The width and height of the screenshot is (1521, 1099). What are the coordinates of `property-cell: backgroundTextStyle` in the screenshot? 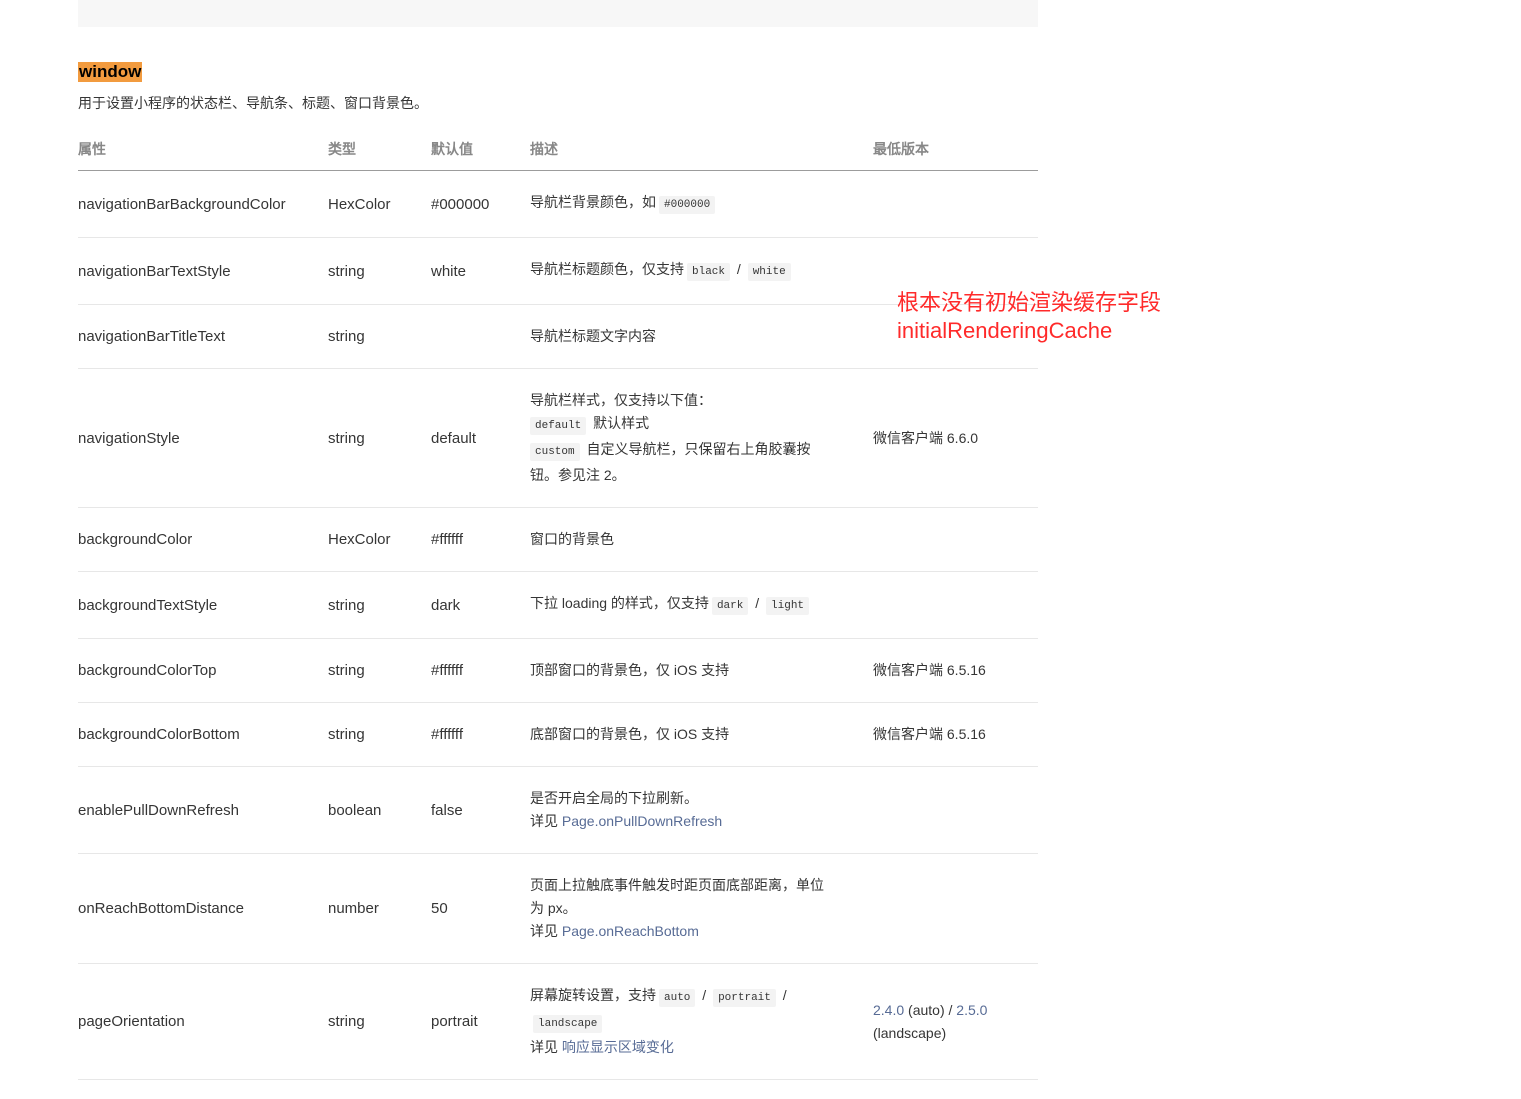 It's located at (203, 605).